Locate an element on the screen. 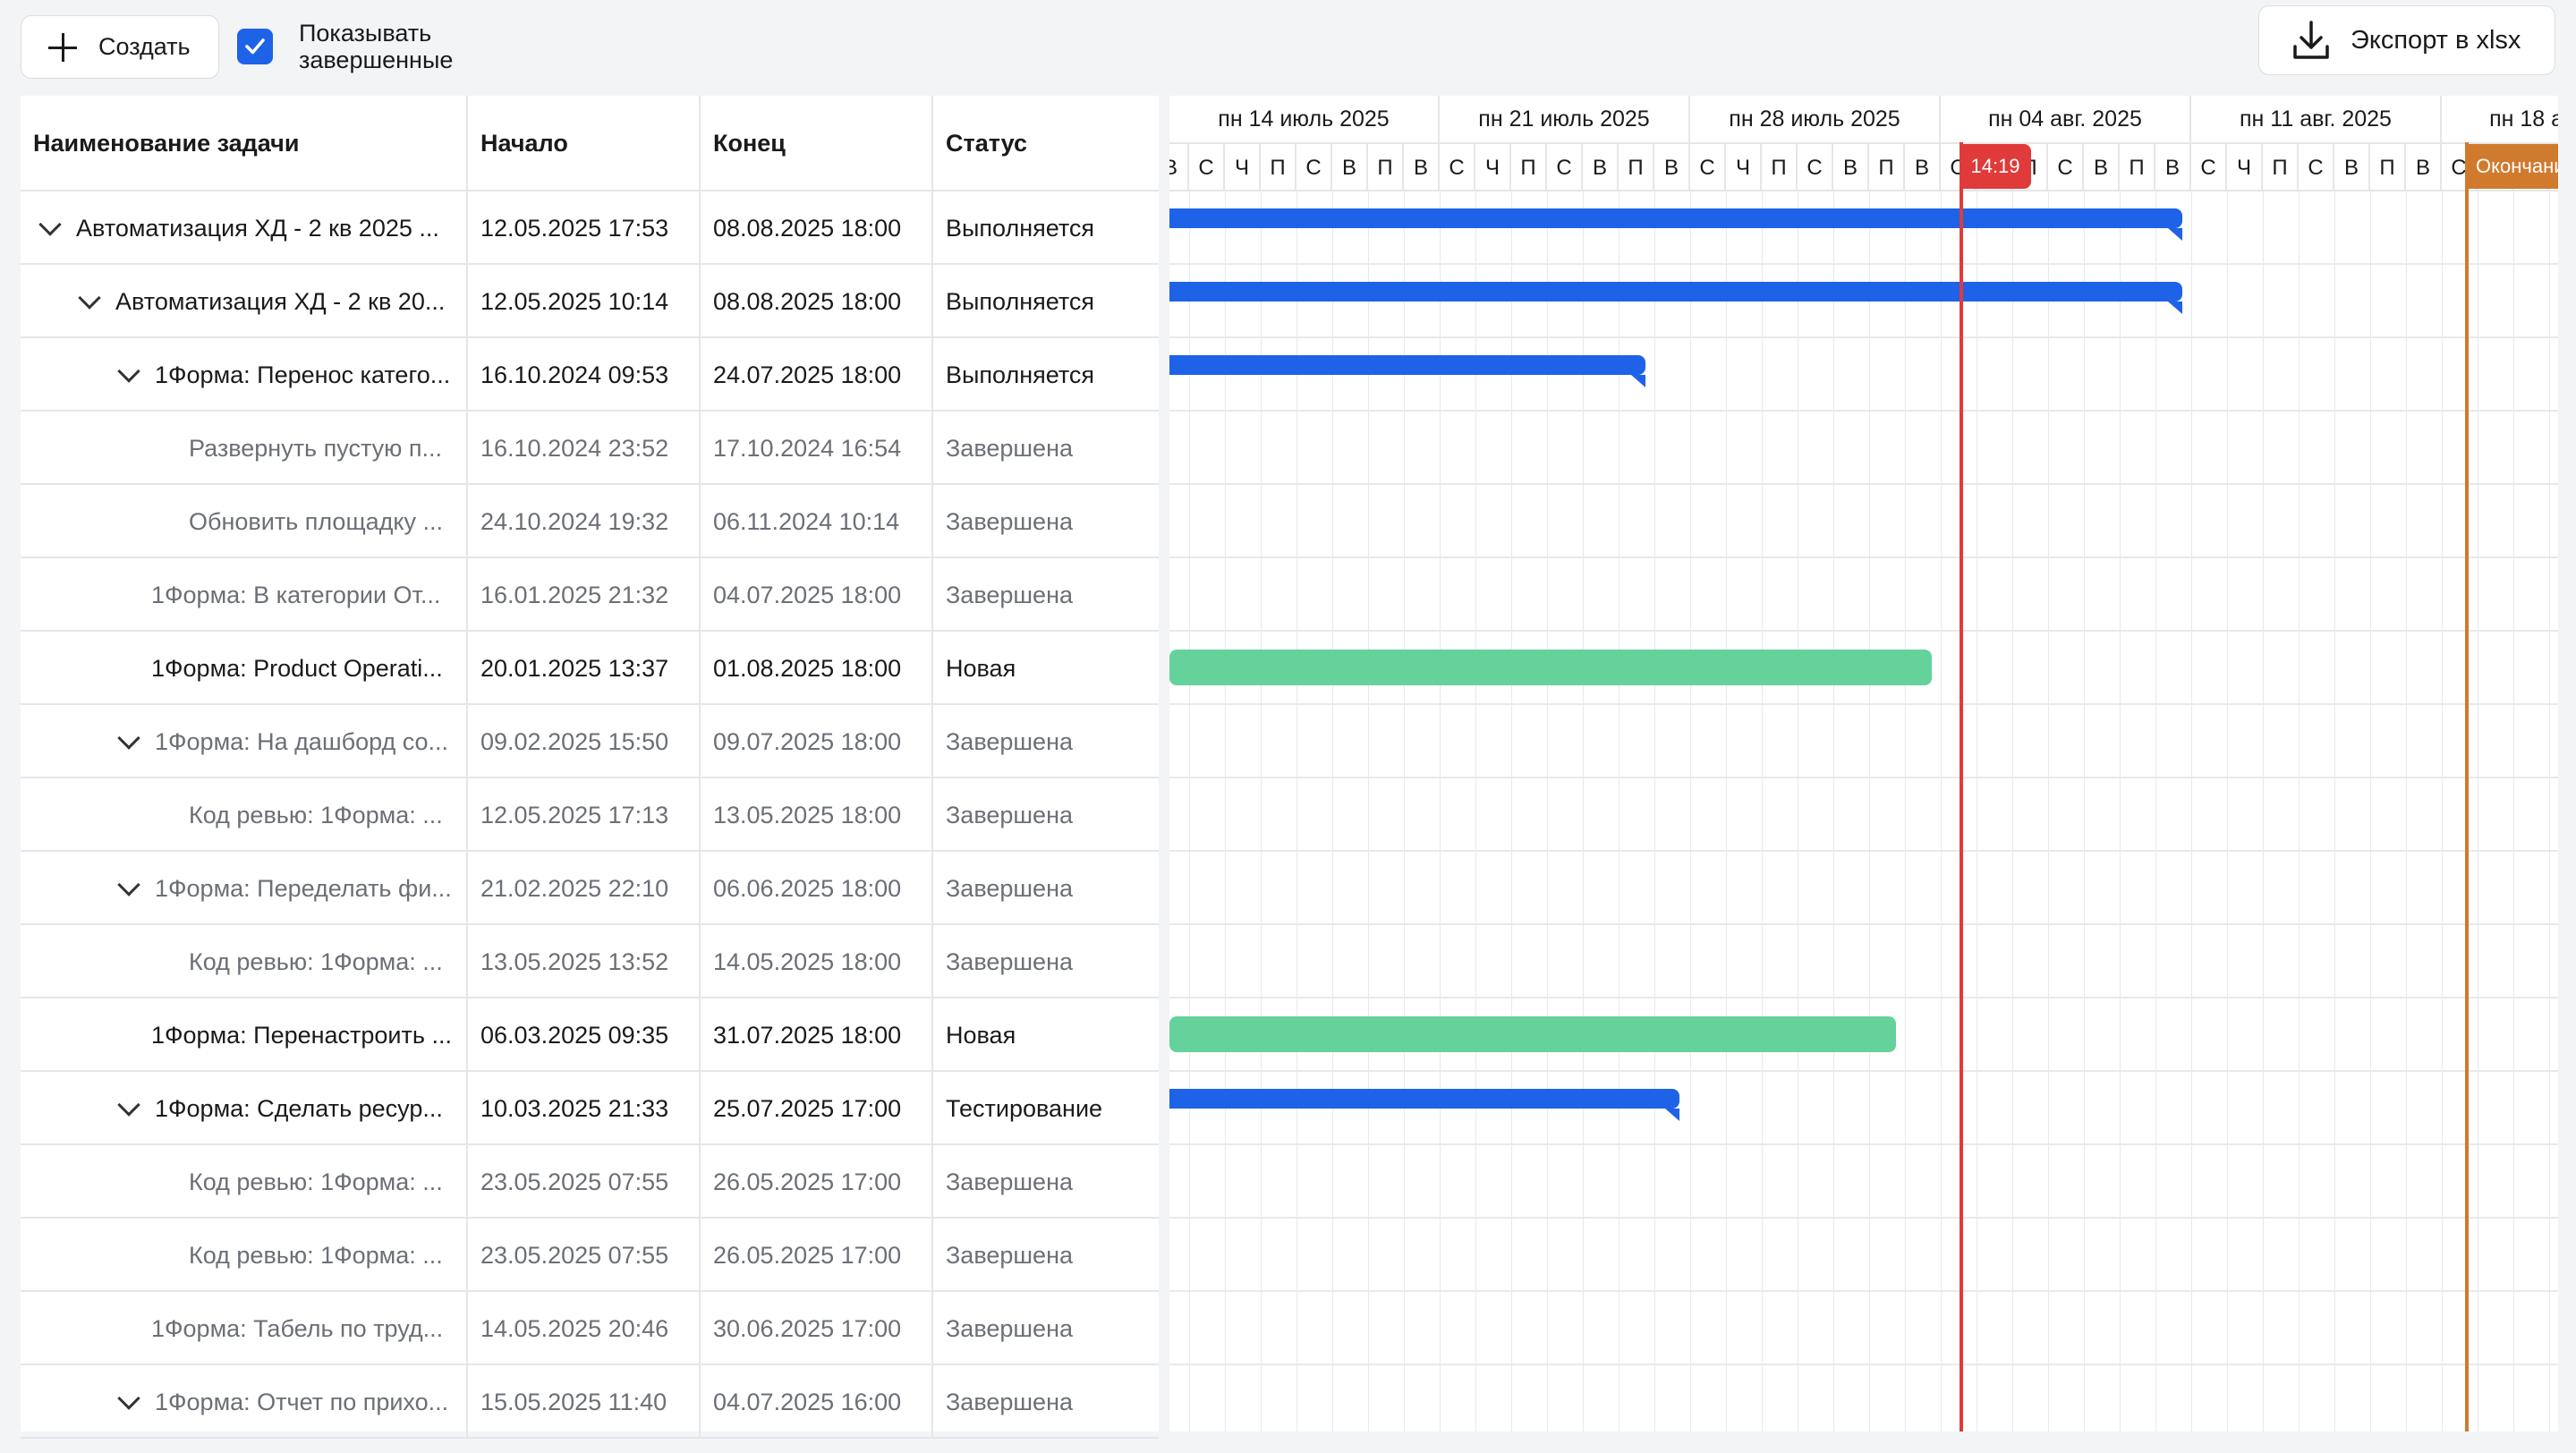 The width and height of the screenshot is (2576, 1453). gantt-day-header: ВСЧПСВПВСЧПСВПВСЧПСВПВСЧПСВПВСЧПСВПВСЧПС is located at coordinates (1863, 166).